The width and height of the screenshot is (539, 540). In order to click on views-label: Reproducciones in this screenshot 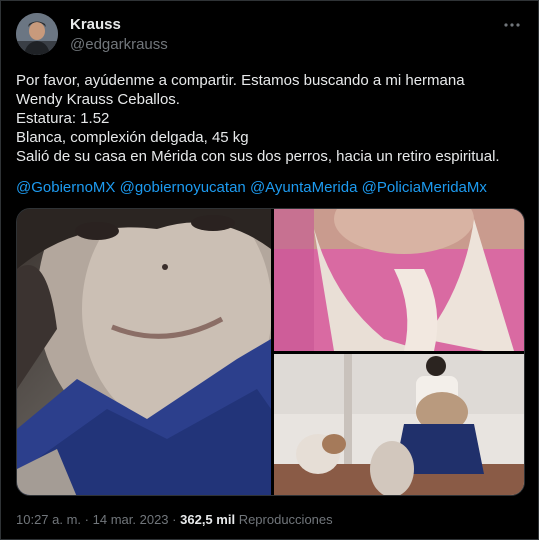, I will do `click(285, 519)`.